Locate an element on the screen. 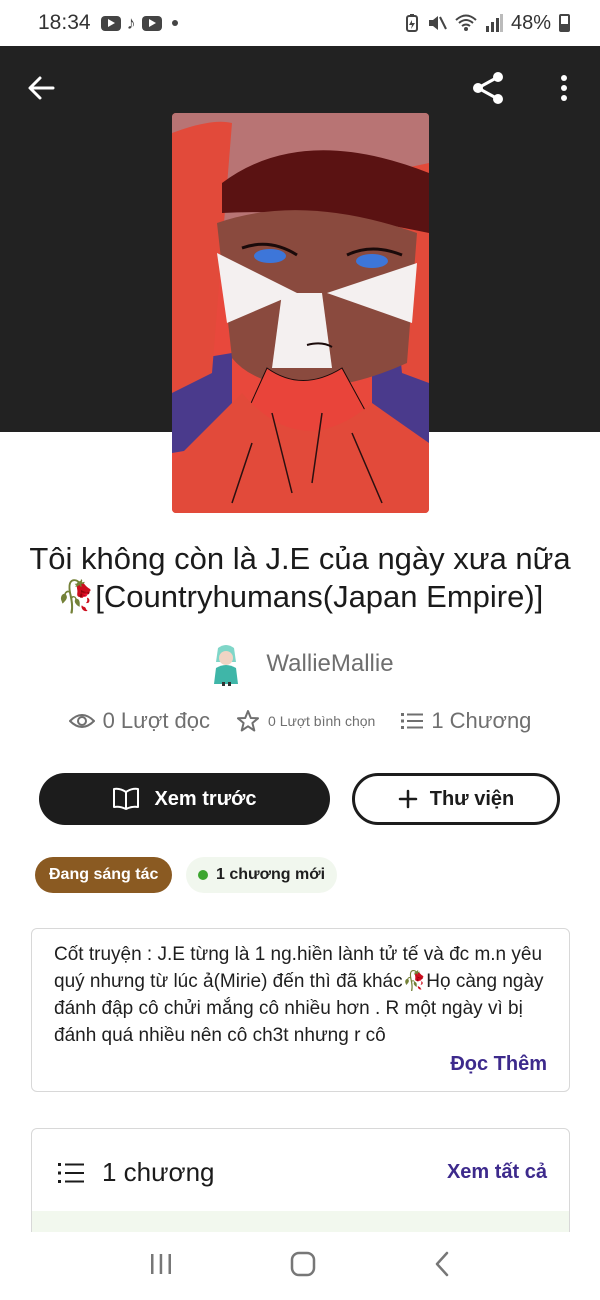 The height and width of the screenshot is (1300, 600). status-badge: Đang sáng tác is located at coordinates (104, 875).